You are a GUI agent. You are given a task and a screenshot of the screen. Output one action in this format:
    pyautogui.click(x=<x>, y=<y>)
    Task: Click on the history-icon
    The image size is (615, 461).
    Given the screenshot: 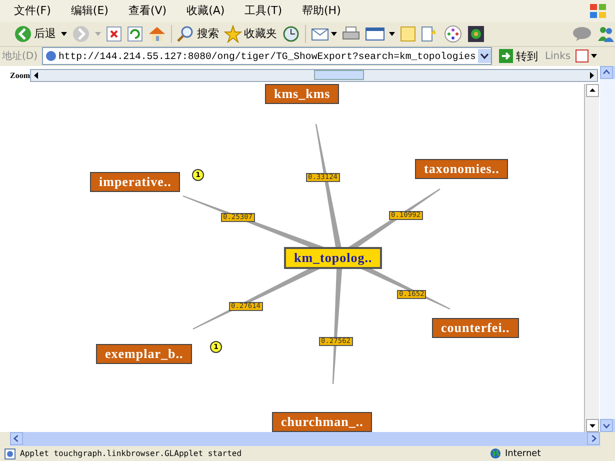 What is the action you would take?
    pyautogui.click(x=291, y=33)
    